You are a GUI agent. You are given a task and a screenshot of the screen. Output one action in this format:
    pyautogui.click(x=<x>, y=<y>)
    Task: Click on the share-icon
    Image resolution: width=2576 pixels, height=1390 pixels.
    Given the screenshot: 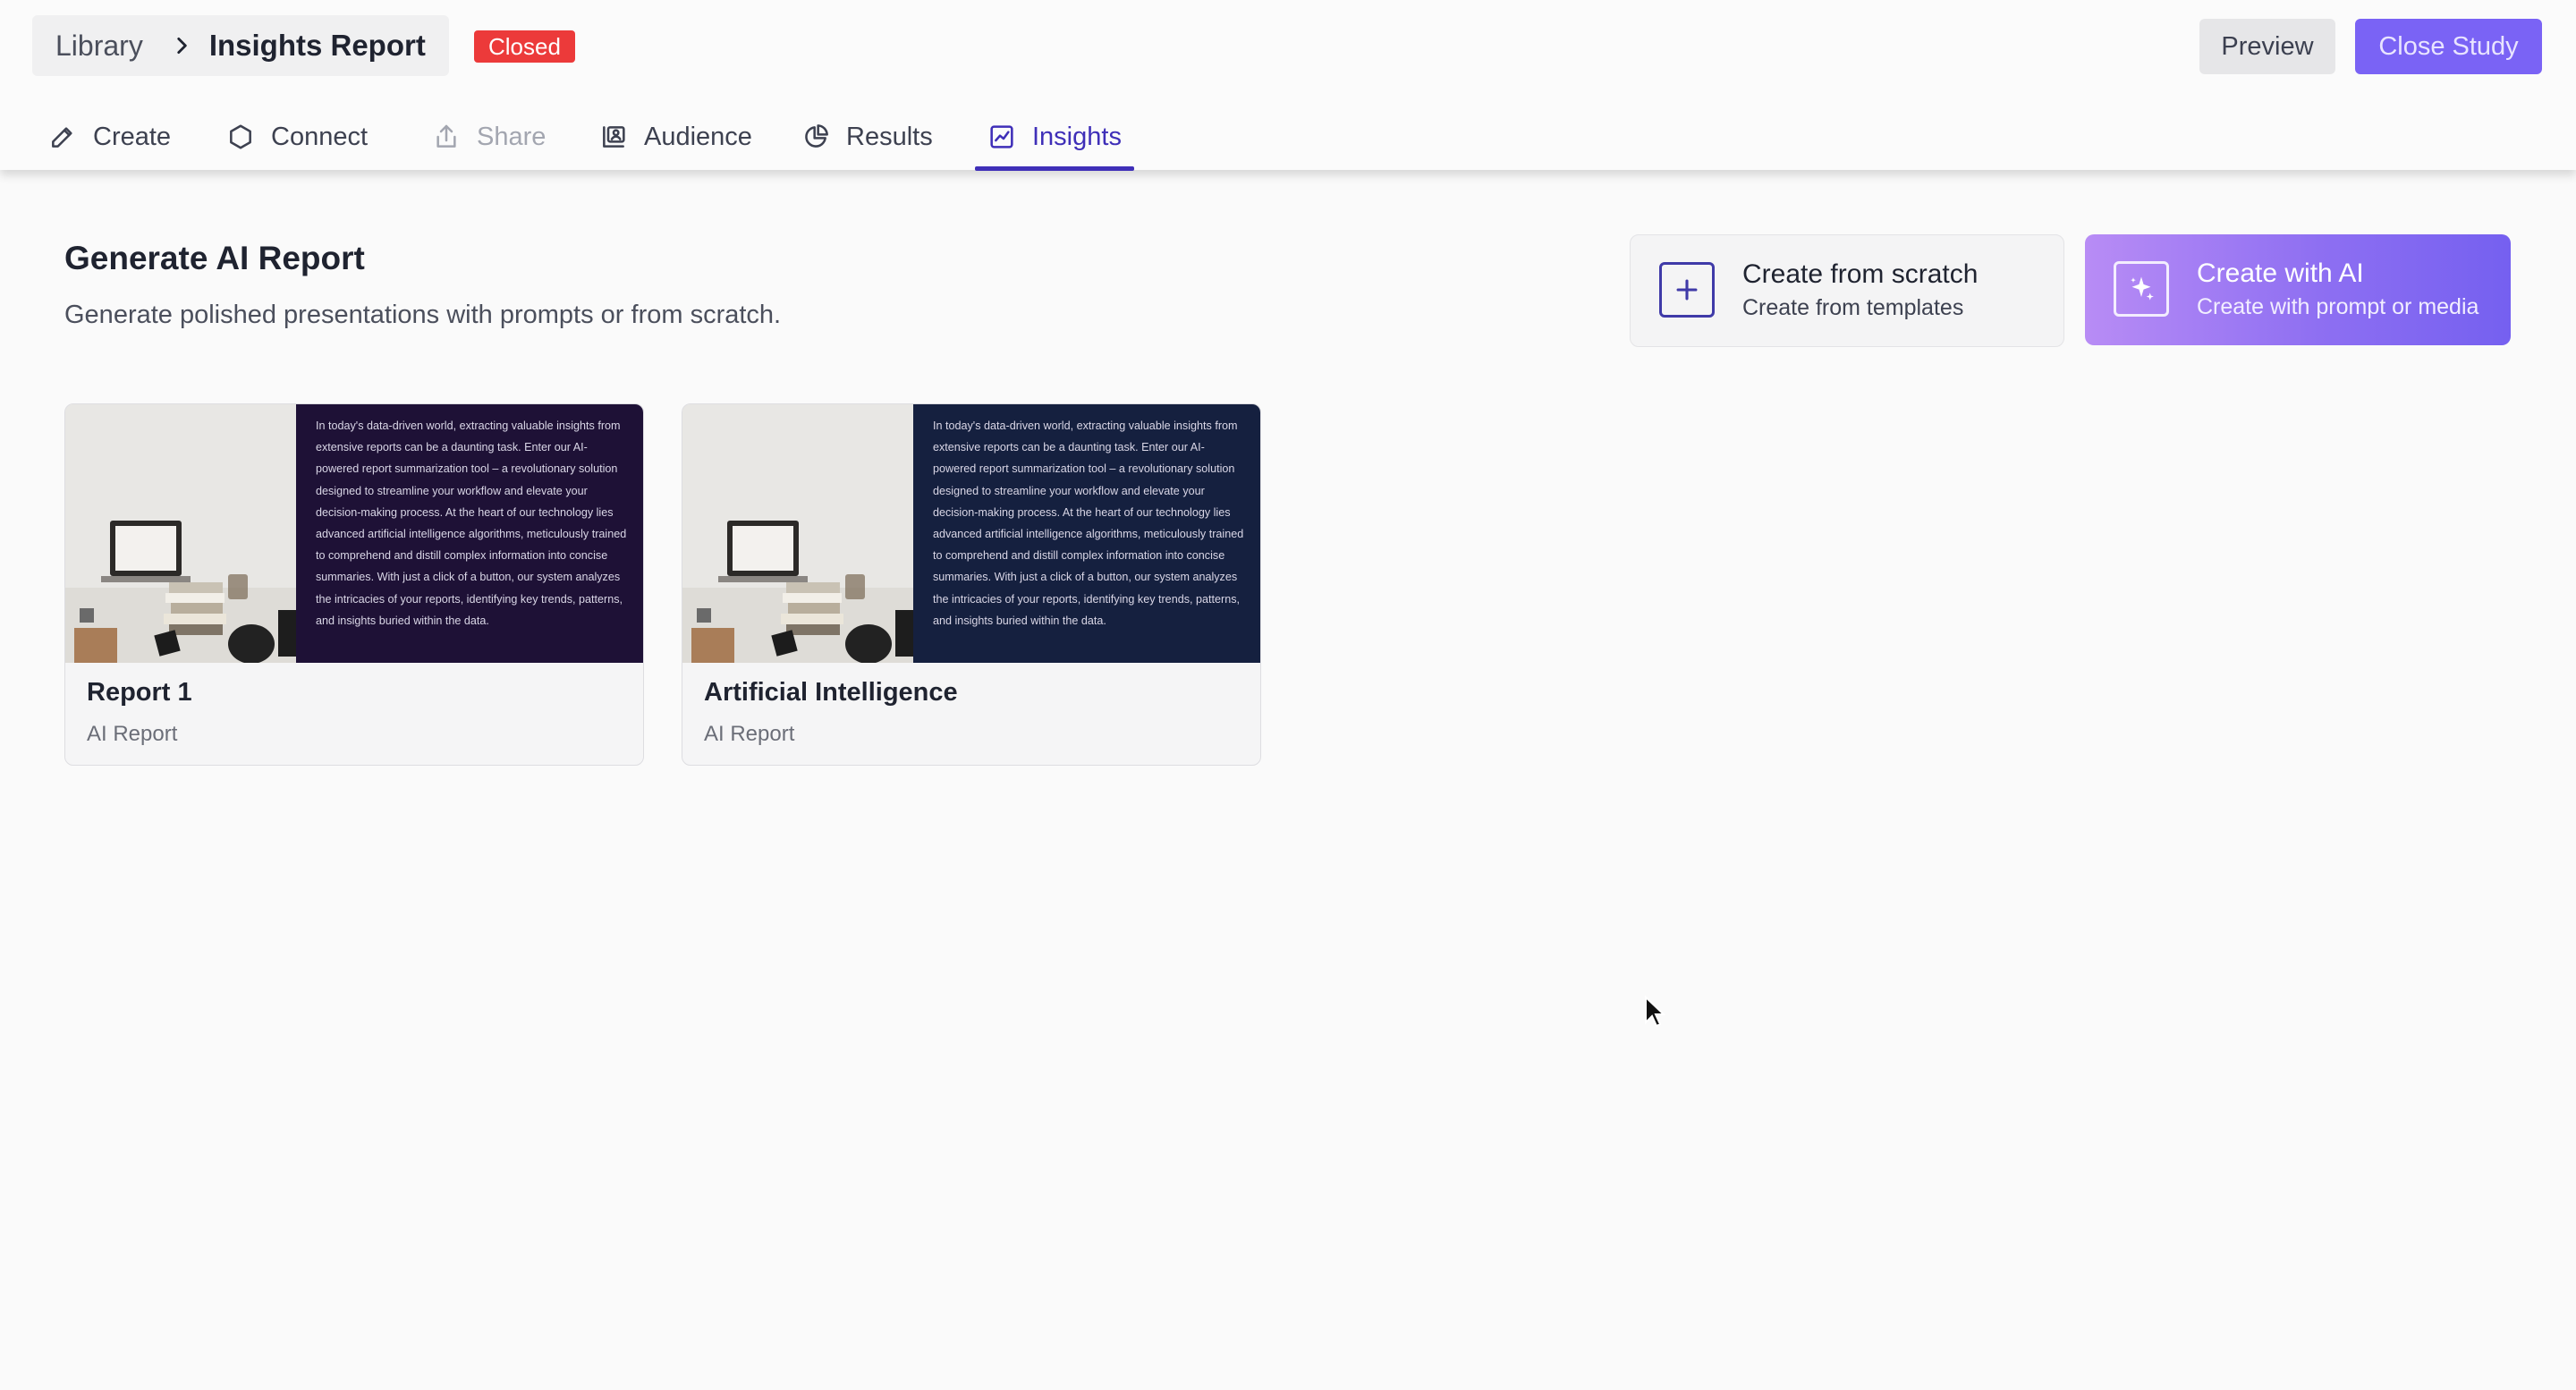 What is the action you would take?
    pyautogui.click(x=446, y=136)
    